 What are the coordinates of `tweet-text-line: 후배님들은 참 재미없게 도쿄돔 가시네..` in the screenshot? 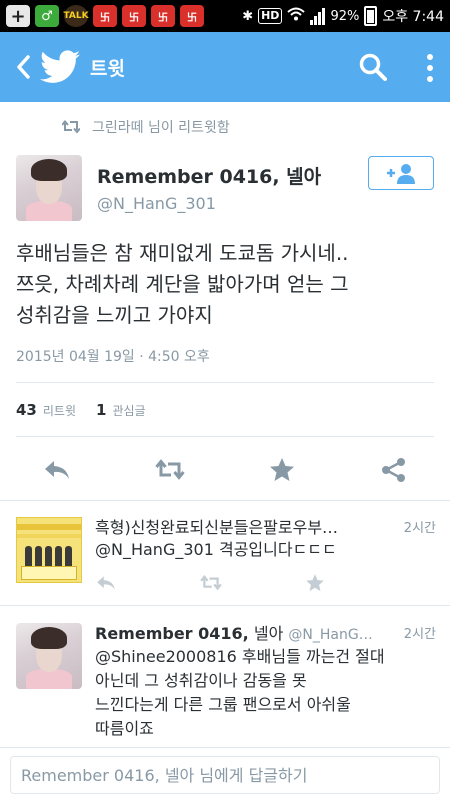 It's located at (182, 253).